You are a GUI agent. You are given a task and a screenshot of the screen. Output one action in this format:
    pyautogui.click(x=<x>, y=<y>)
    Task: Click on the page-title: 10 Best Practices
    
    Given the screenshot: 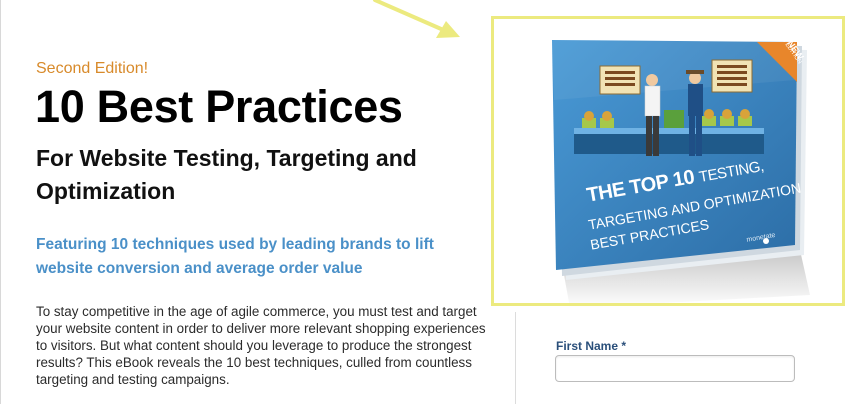 What is the action you would take?
    pyautogui.click(x=219, y=106)
    